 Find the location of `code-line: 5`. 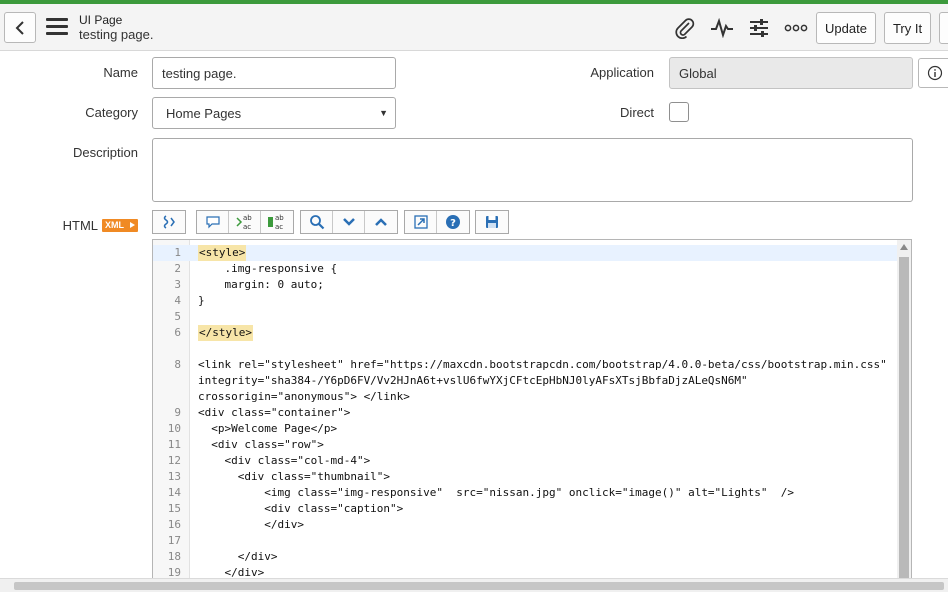

code-line: 5 is located at coordinates (525, 317).